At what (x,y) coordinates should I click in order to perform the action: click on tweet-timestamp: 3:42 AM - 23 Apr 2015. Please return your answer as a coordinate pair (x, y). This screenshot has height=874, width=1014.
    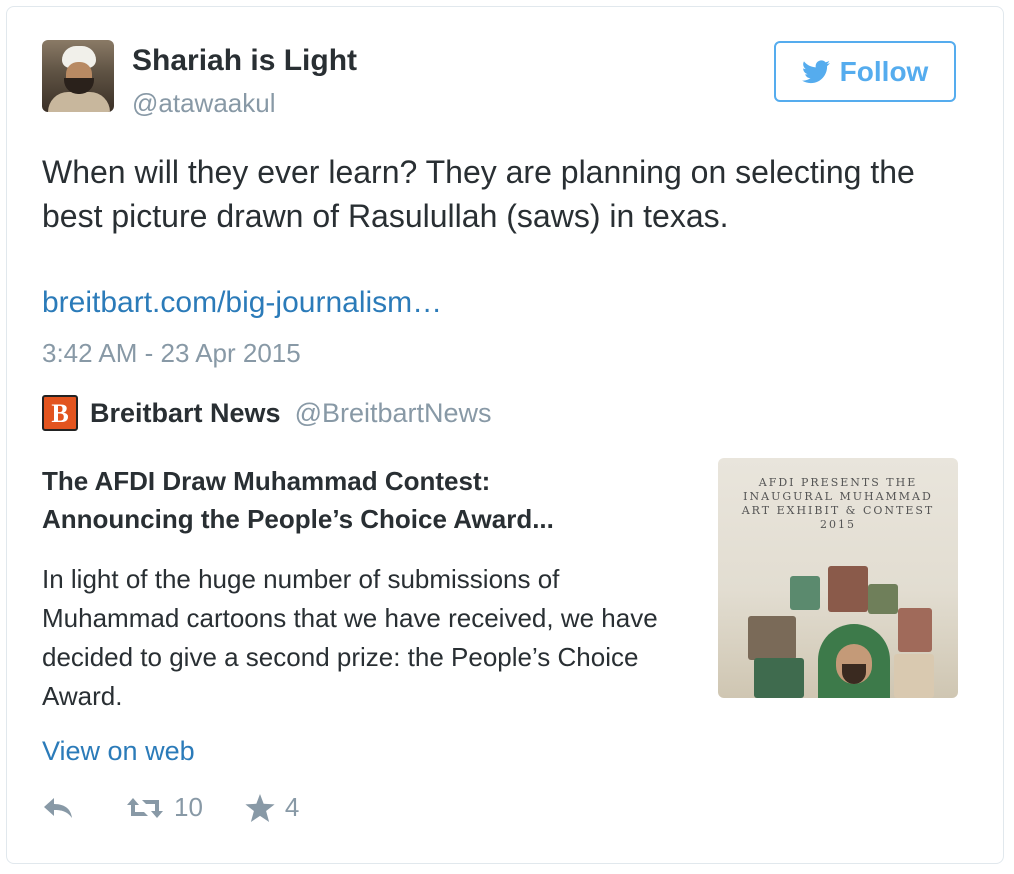
    Looking at the image, I should click on (171, 353).